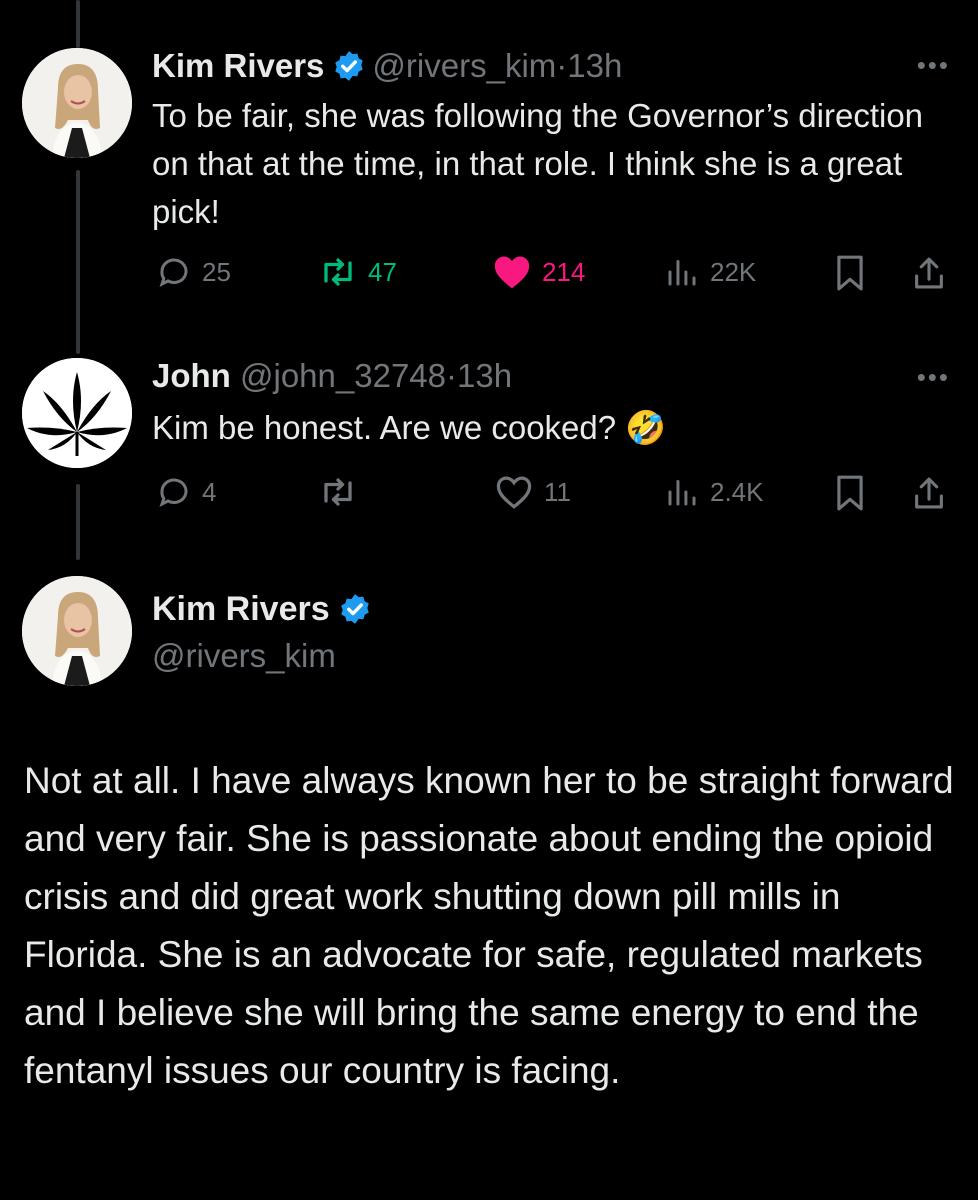 This screenshot has height=1200, width=978. I want to click on repost-count: 47, so click(382, 271).